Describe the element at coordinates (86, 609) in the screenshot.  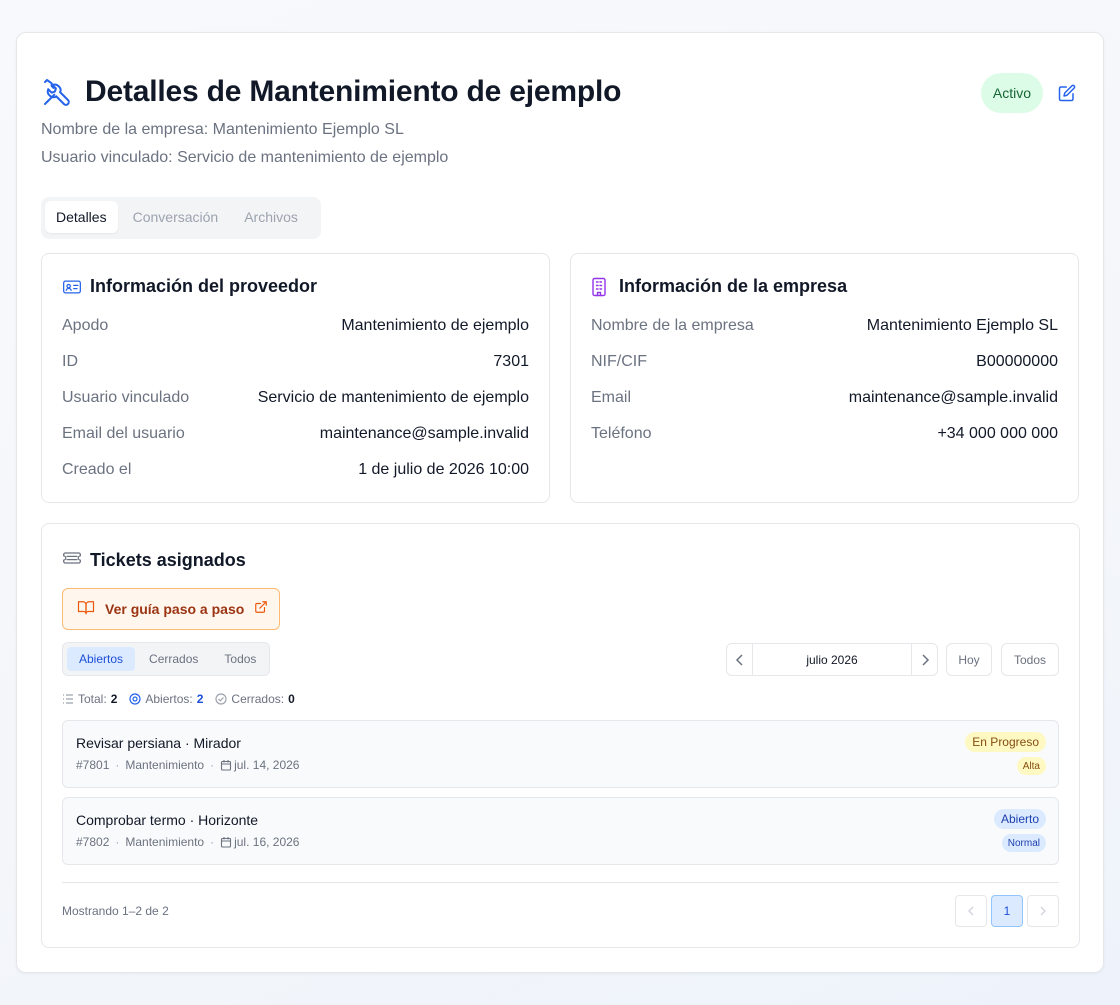
I see `book-open-icon` at that location.